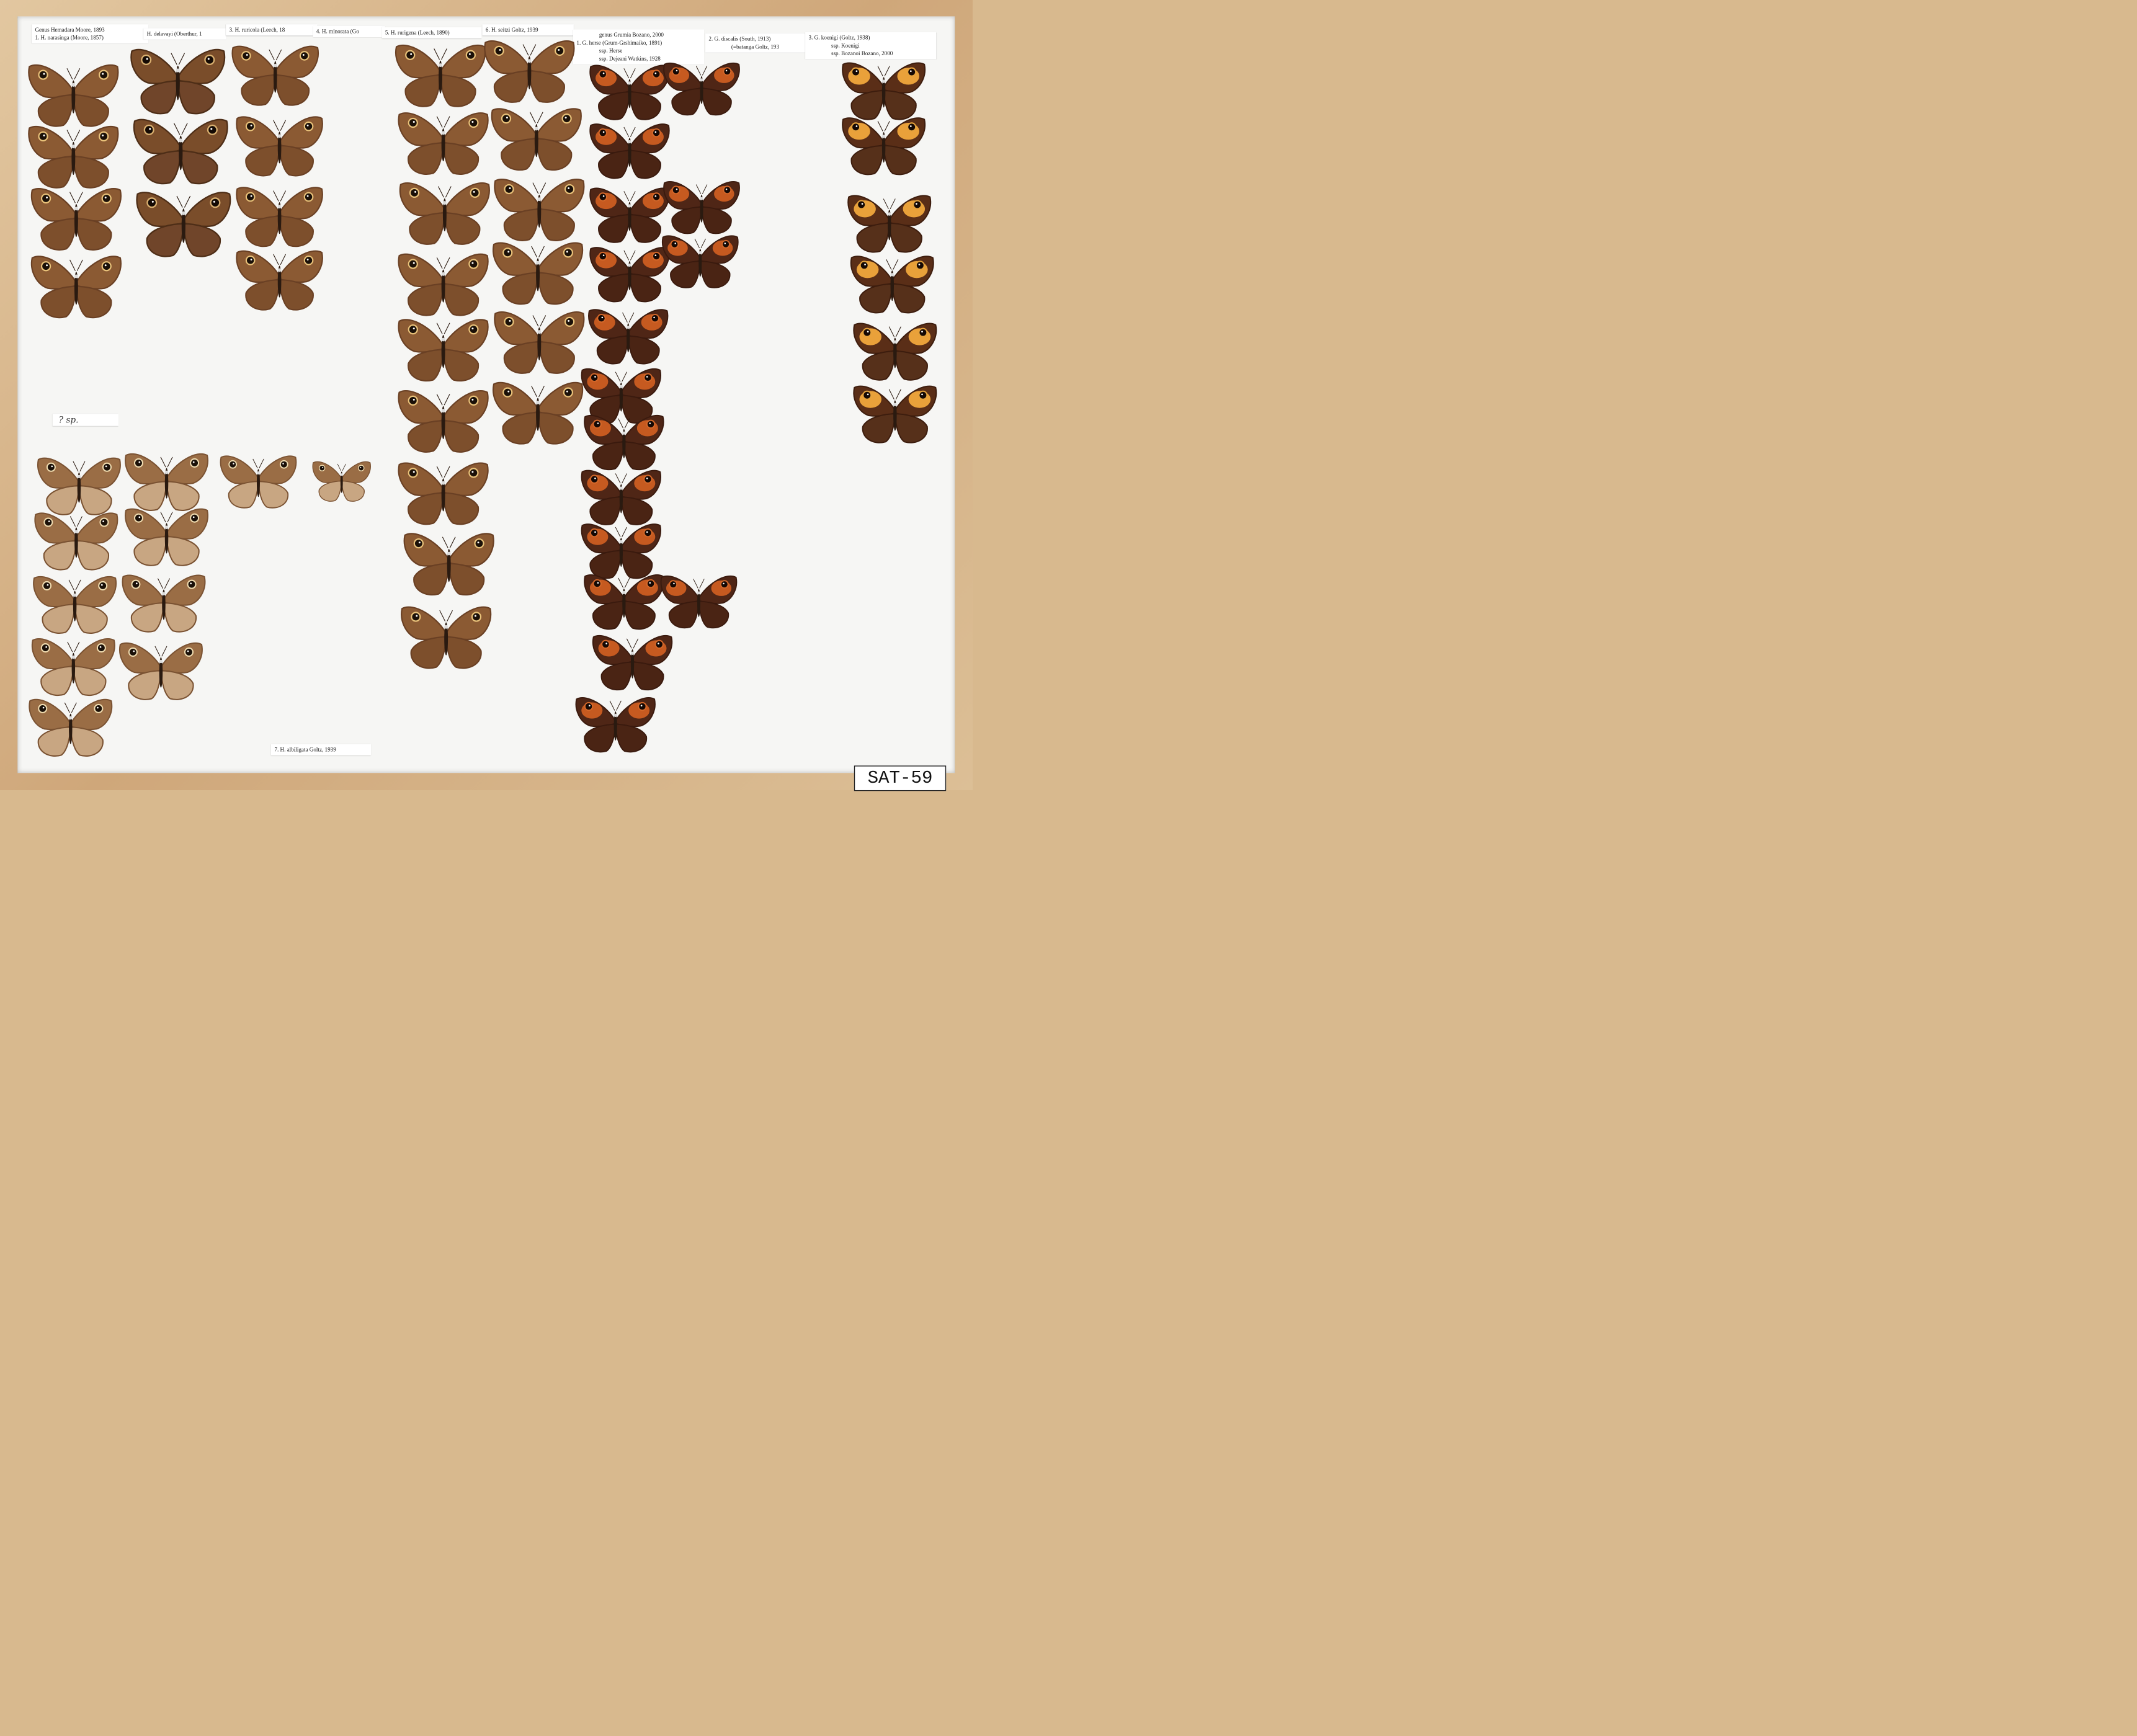  I want to click on drawer-code-label: SAT-59, so click(900, 778).